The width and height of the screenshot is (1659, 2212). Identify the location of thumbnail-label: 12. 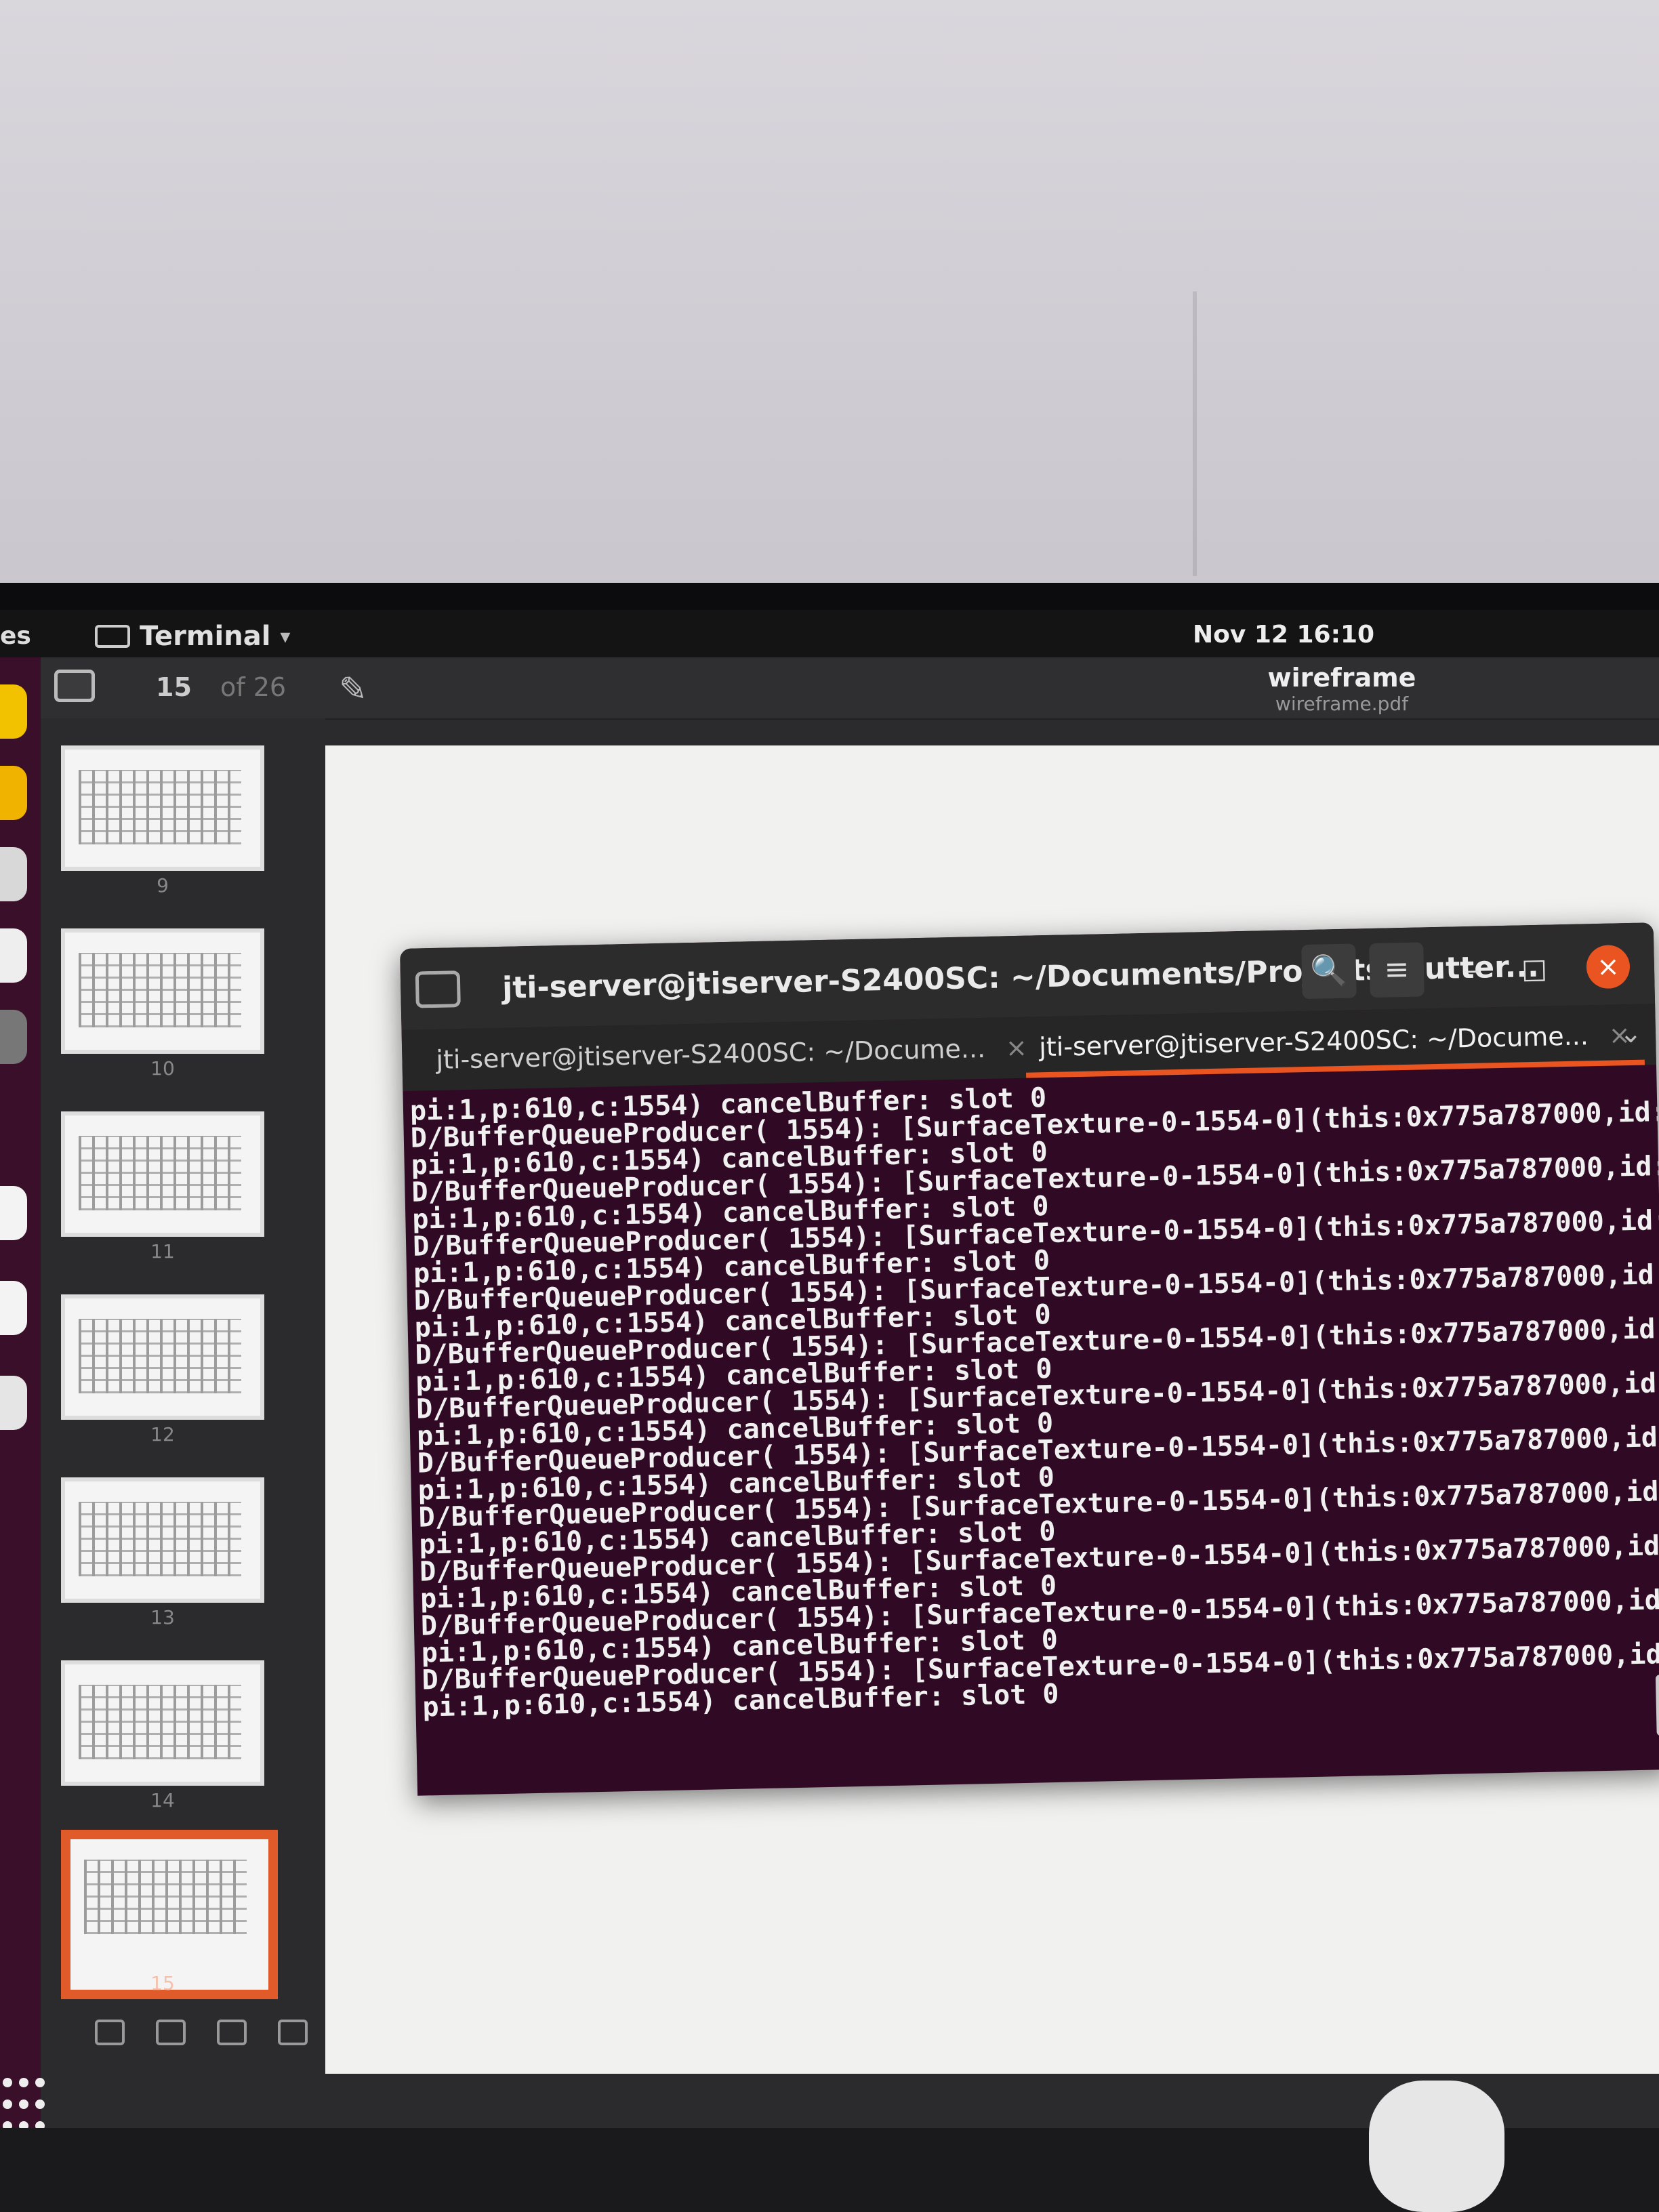
(162, 1434).